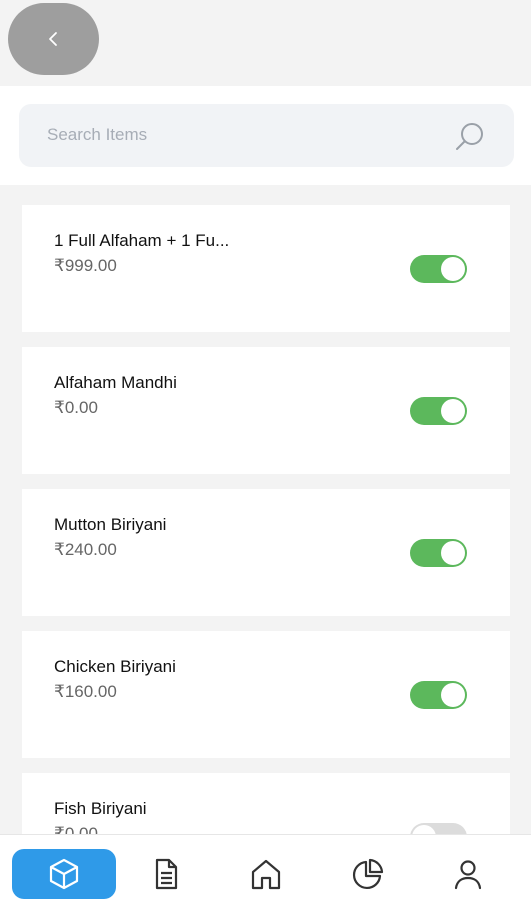 The width and height of the screenshot is (531, 900). Describe the element at coordinates (110, 524) in the screenshot. I see `item-name: Mutton Biriyani` at that location.